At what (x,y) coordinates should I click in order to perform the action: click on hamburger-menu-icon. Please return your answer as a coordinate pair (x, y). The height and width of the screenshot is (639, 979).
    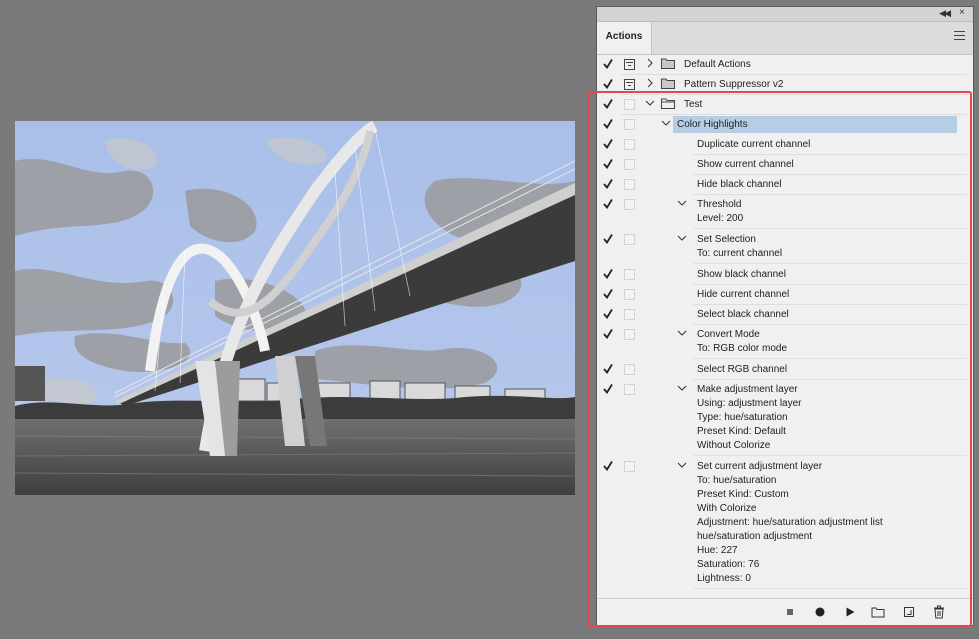
    Looking at the image, I should click on (959, 35).